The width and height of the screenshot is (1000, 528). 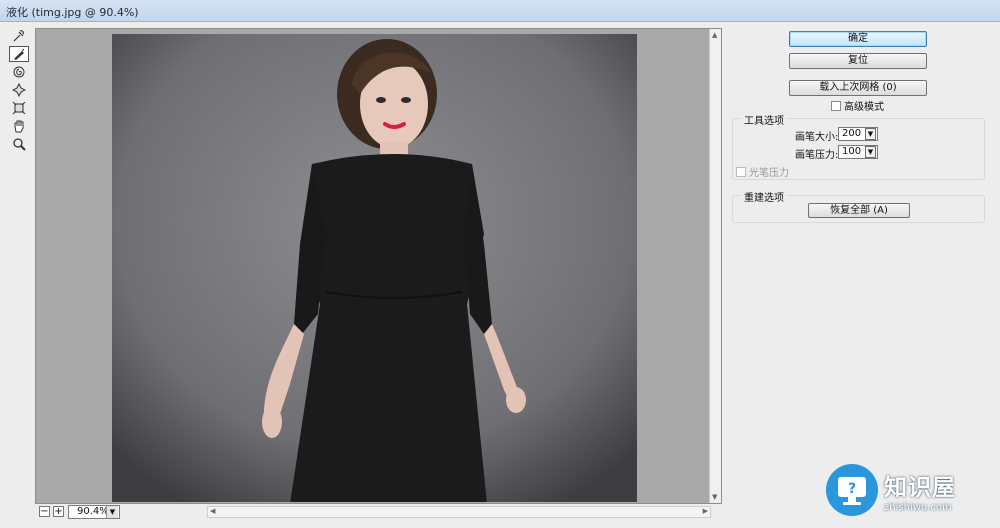 What do you see at coordinates (58, 511) in the screenshot?
I see `zoom-in-button: +` at bounding box center [58, 511].